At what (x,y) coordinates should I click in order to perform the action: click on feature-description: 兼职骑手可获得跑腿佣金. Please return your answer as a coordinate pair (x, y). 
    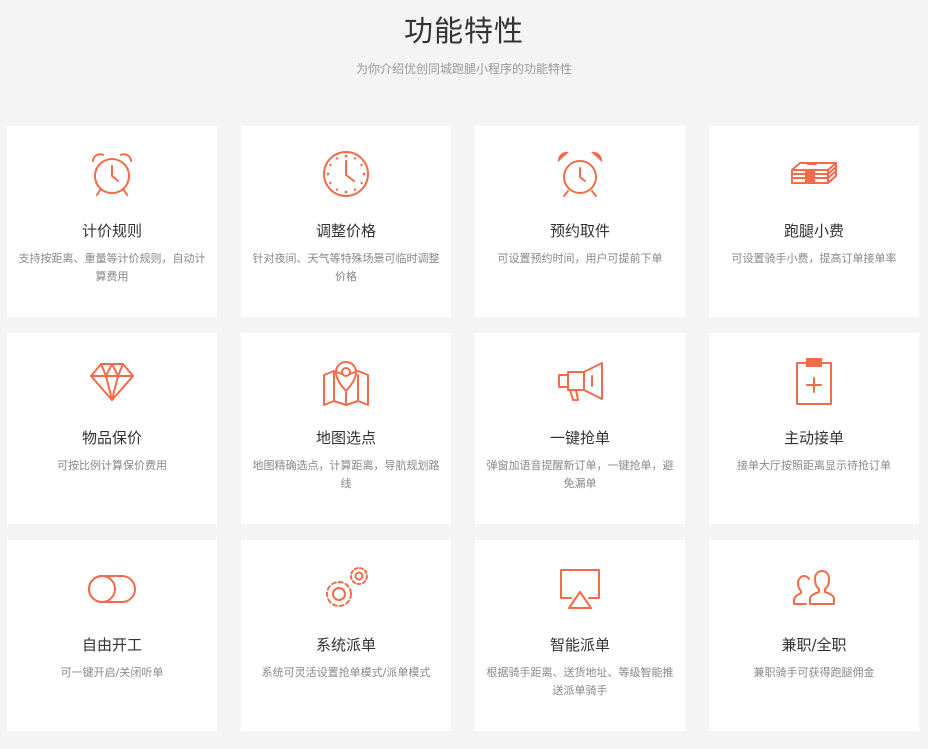
    Looking at the image, I should click on (814, 672).